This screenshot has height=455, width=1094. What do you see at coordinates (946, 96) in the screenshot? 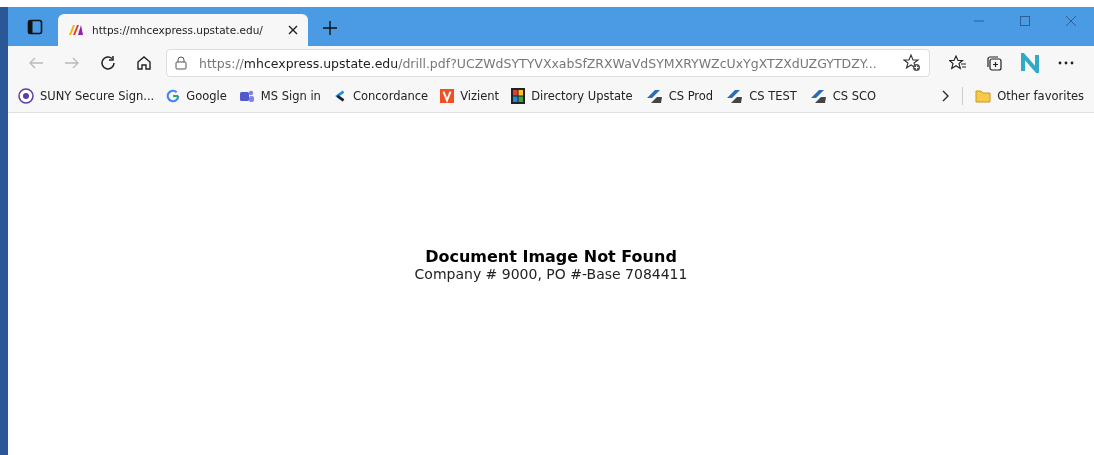
I see `chevron-right-icon` at bounding box center [946, 96].